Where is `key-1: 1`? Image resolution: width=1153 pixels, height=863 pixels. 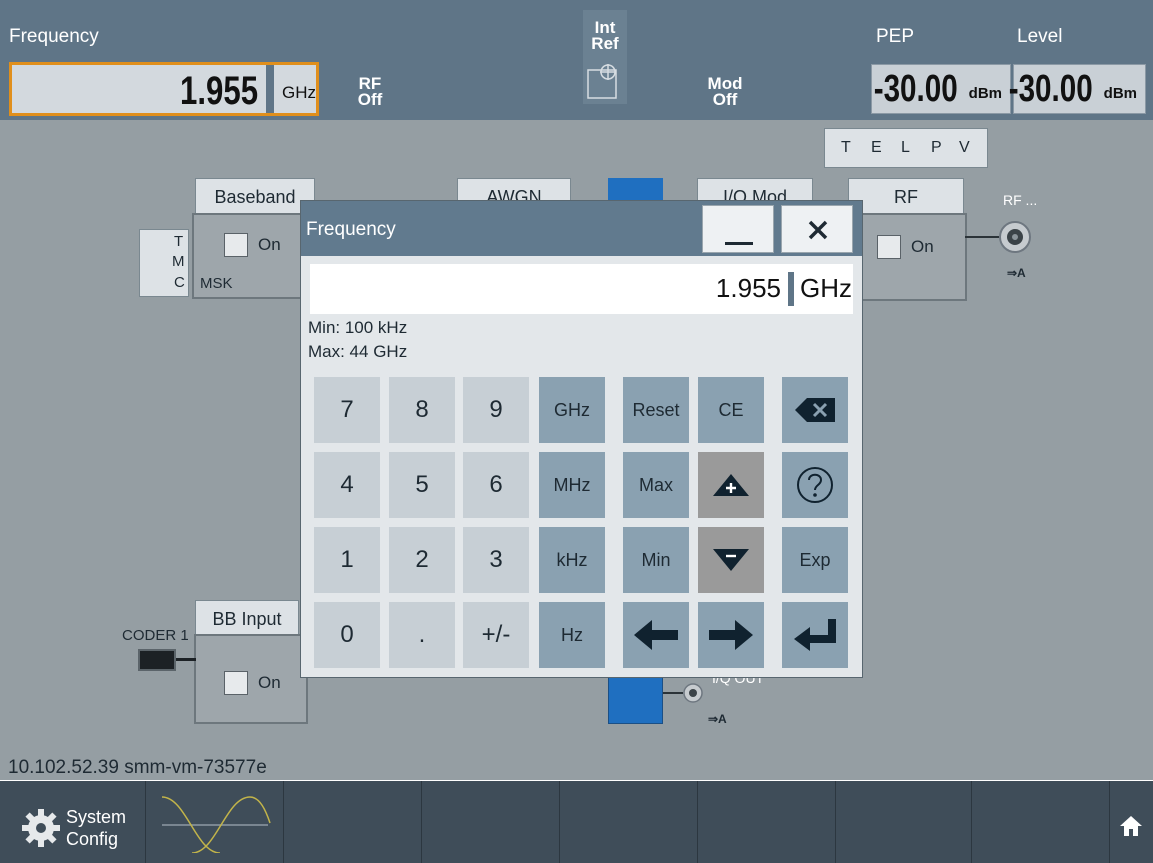
key-1: 1 is located at coordinates (347, 560).